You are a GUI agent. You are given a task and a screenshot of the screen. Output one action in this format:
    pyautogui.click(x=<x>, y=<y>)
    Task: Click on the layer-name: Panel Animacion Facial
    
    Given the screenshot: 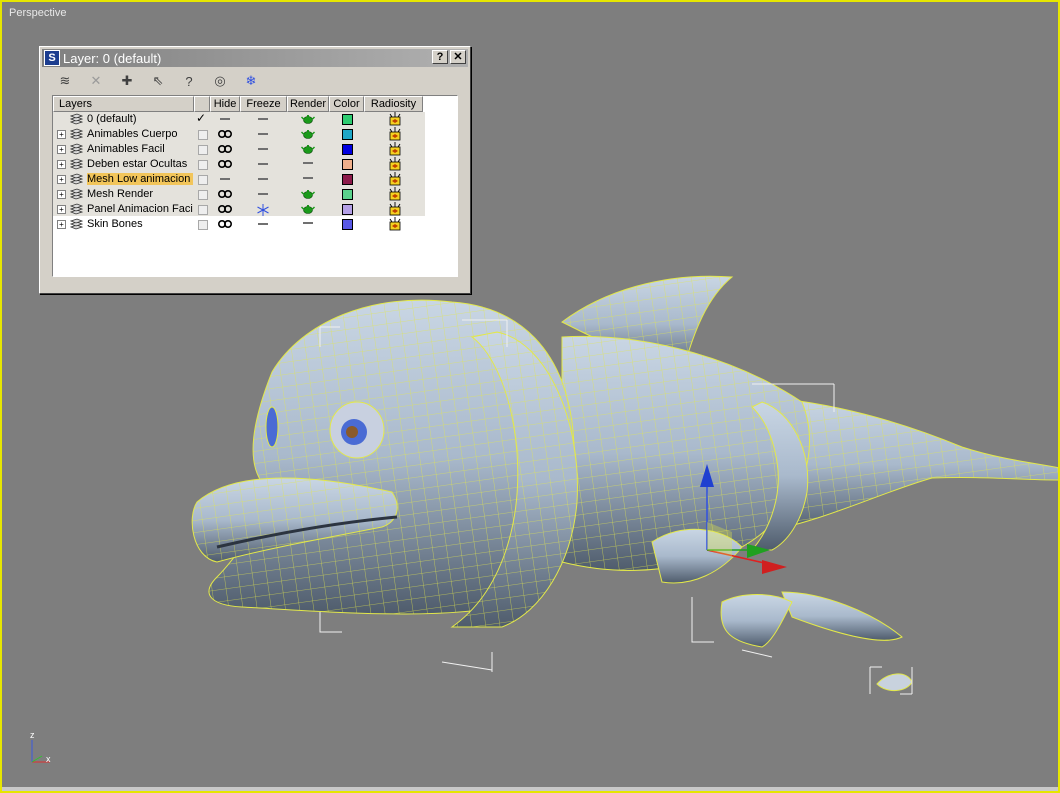 What is the action you would take?
    pyautogui.click(x=140, y=209)
    